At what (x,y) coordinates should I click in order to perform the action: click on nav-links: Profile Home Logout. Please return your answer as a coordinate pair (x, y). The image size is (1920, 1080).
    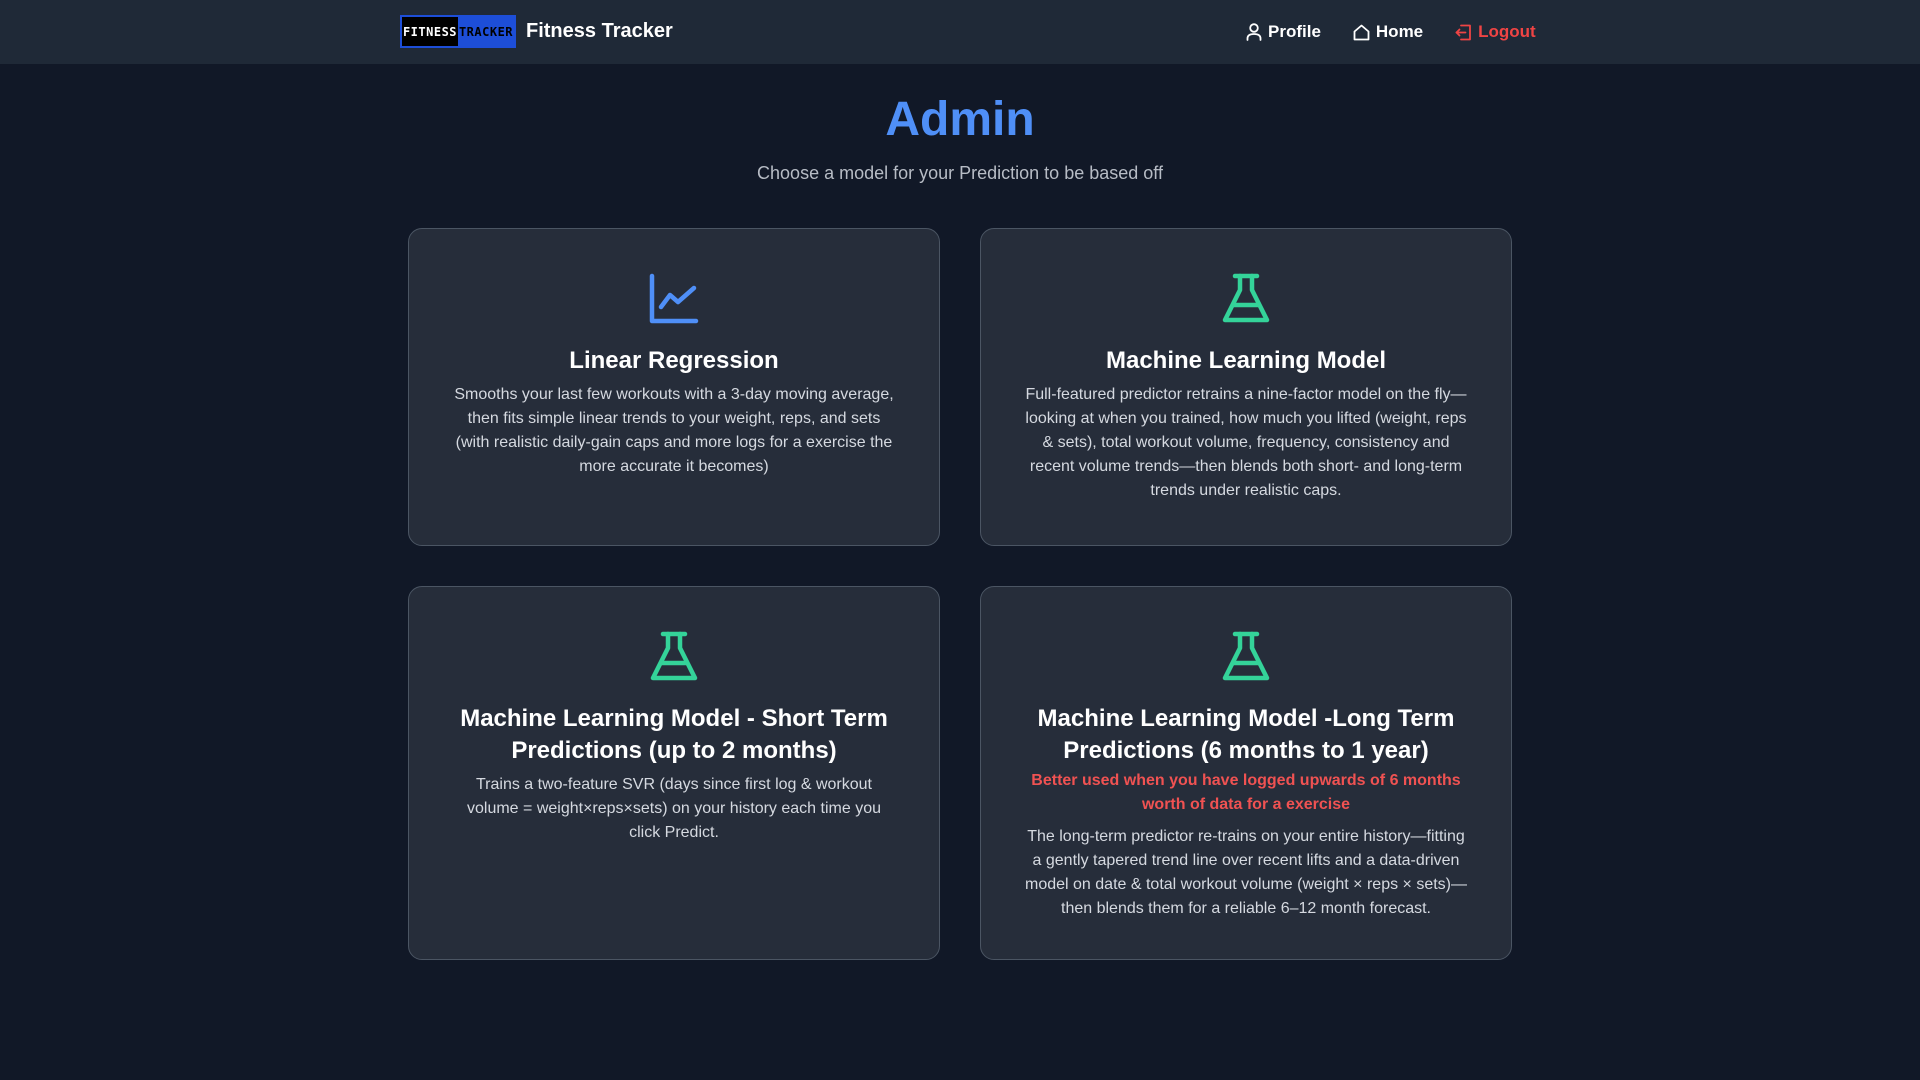
    Looking at the image, I should click on (1391, 32).